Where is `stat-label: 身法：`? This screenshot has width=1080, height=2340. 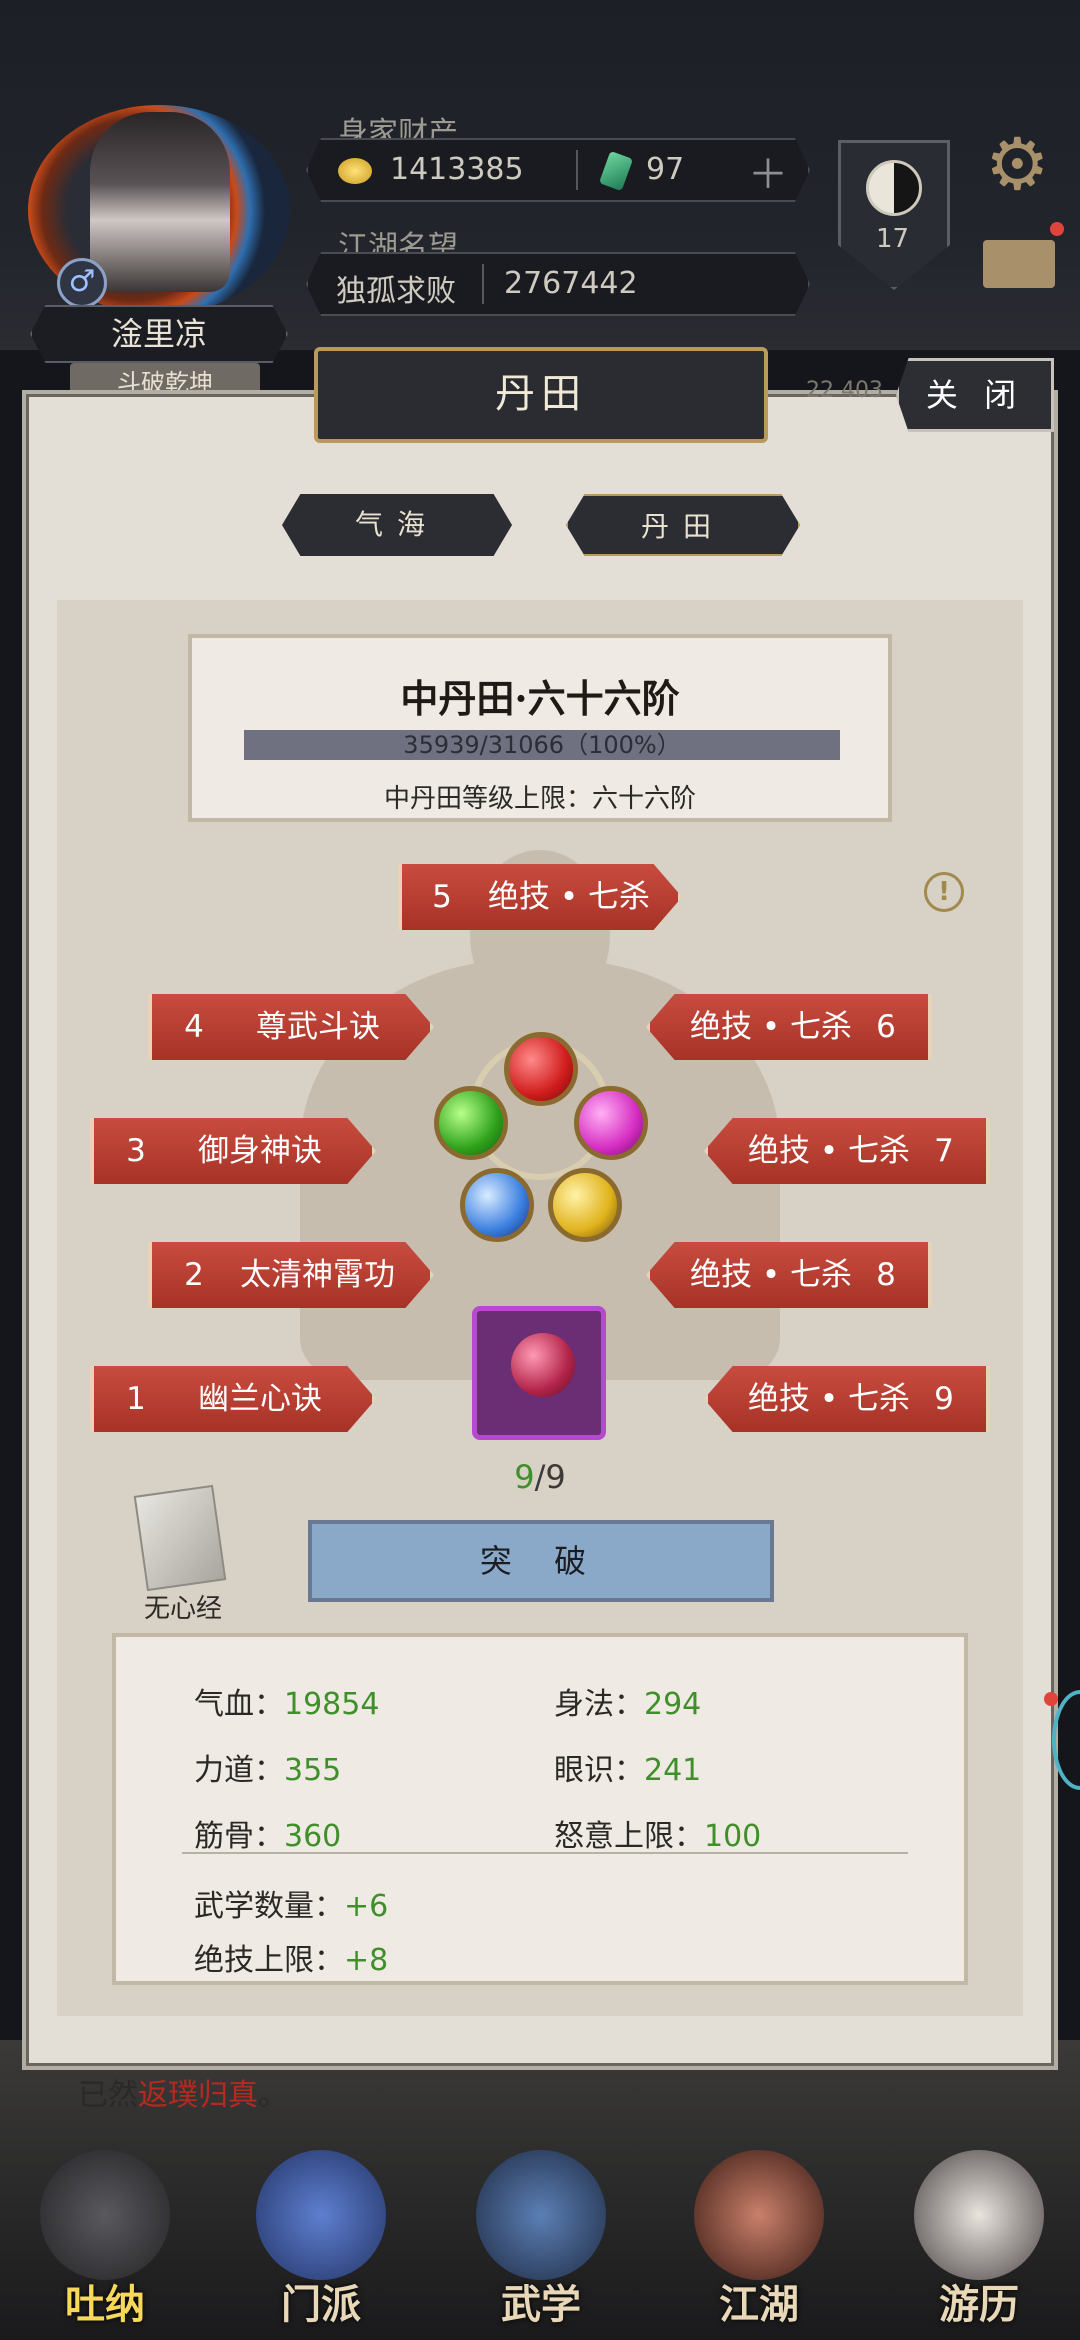
stat-label: 身法： is located at coordinates (599, 1704).